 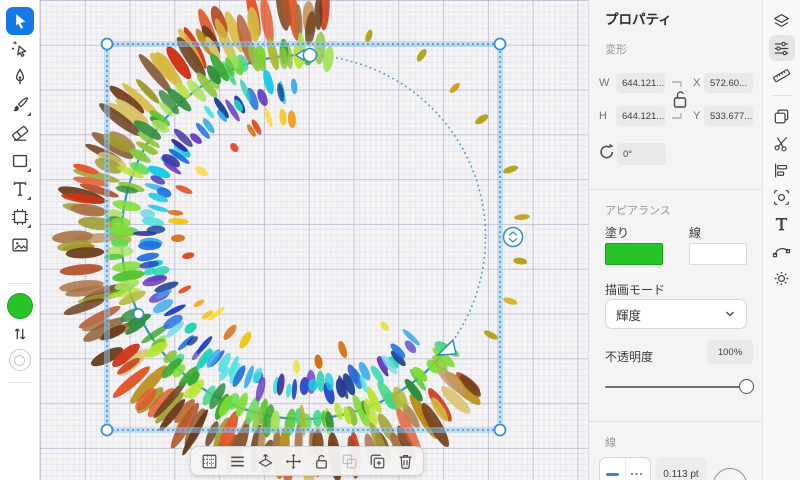 What do you see at coordinates (641, 154) in the screenshot?
I see `rotation-field: 0°` at bounding box center [641, 154].